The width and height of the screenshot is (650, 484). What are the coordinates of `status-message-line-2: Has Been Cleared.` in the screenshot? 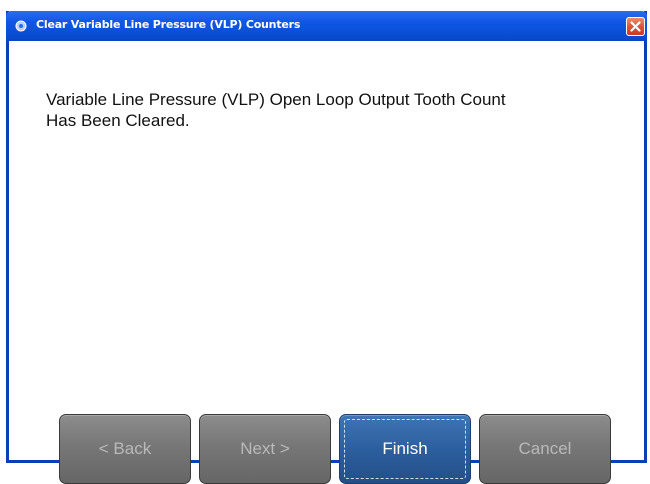 It's located at (118, 120).